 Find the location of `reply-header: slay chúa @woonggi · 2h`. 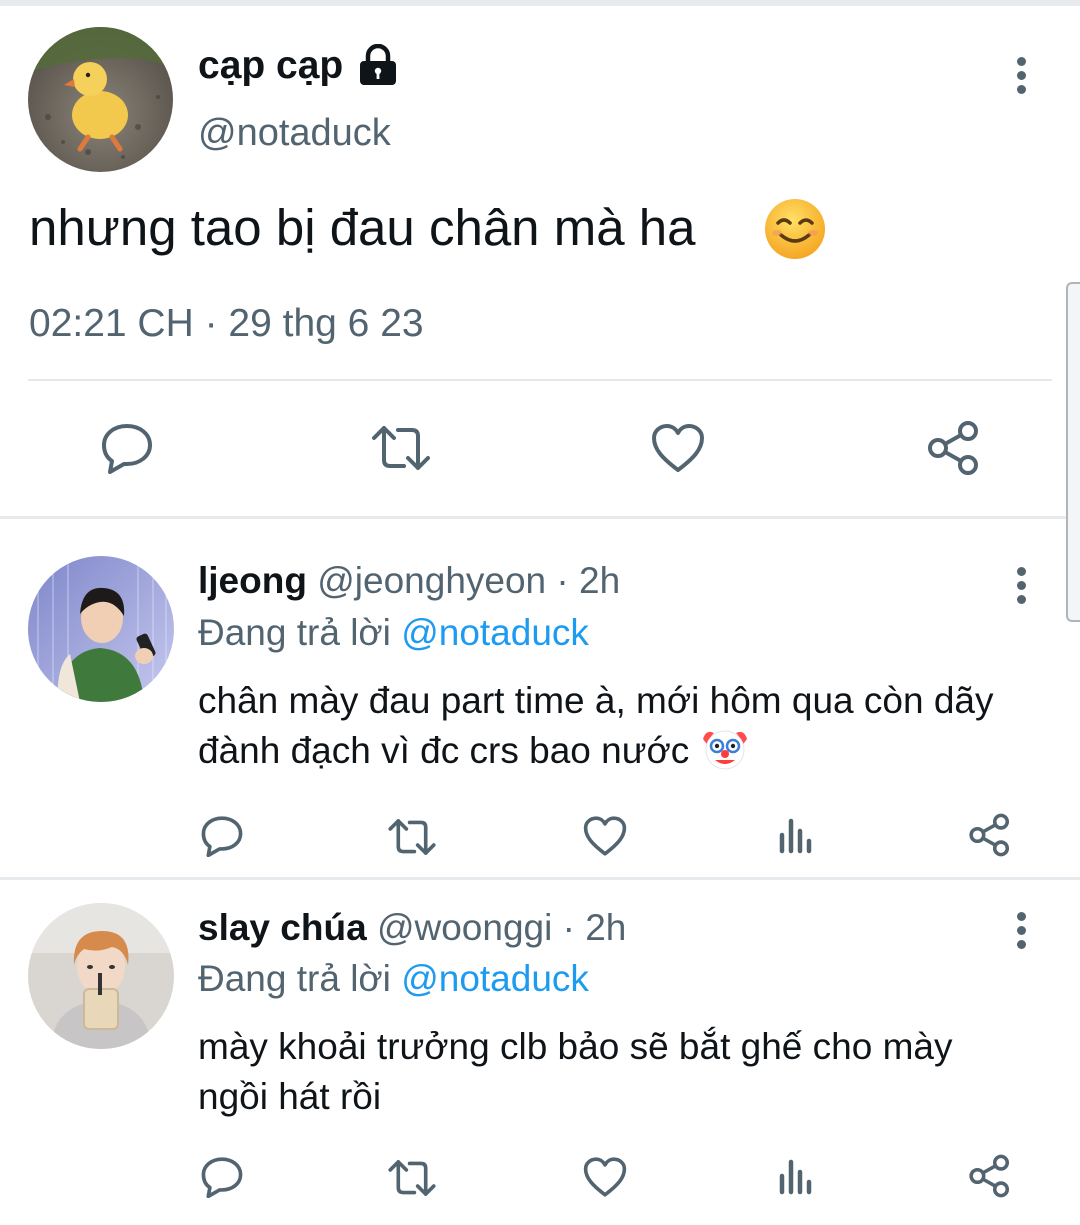

reply-header: slay chúa @woonggi · 2h is located at coordinates (412, 928).